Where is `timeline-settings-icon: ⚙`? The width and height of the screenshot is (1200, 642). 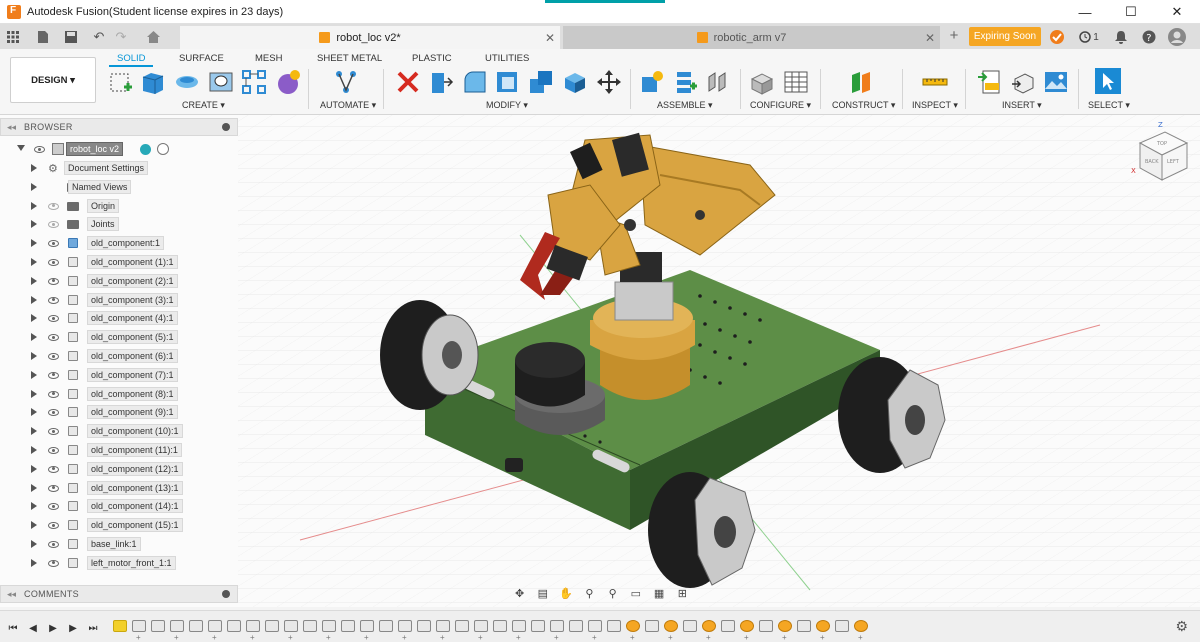 timeline-settings-icon: ⚙ is located at coordinates (1181, 626).